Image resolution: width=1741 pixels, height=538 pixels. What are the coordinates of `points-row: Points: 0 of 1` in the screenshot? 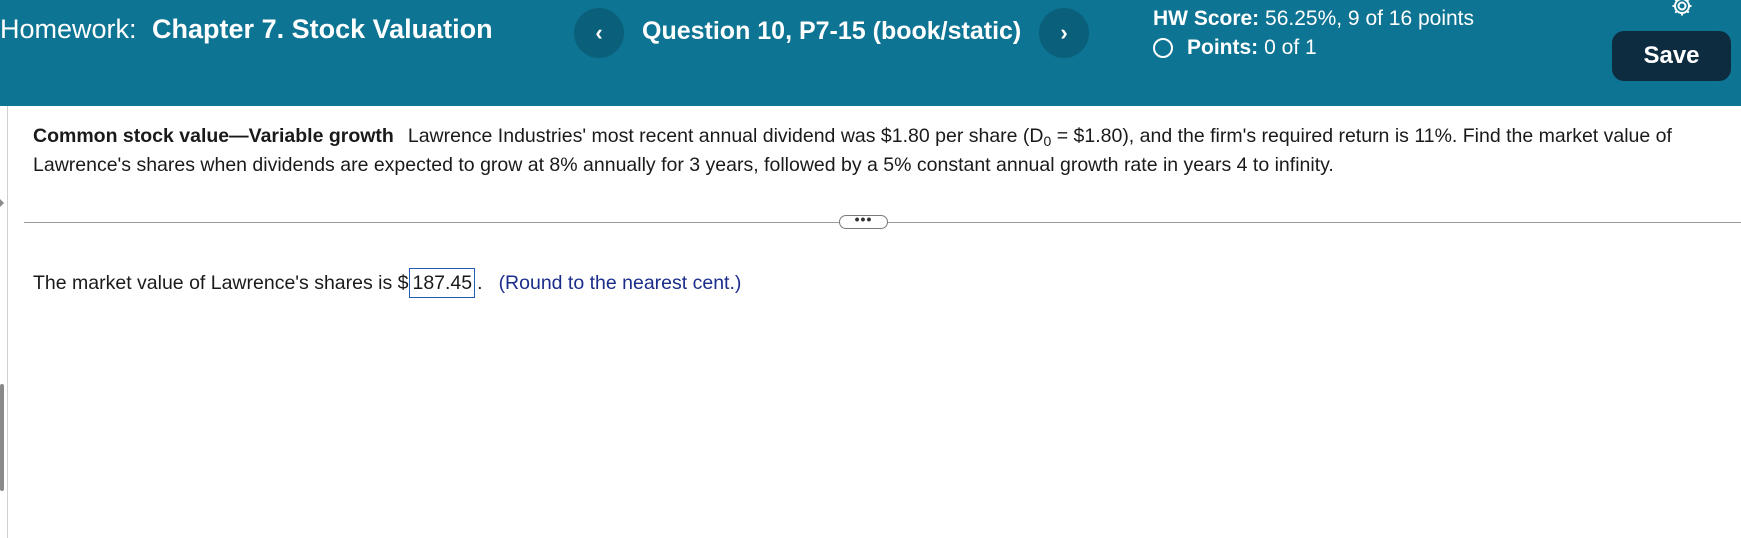 It's located at (1313, 47).